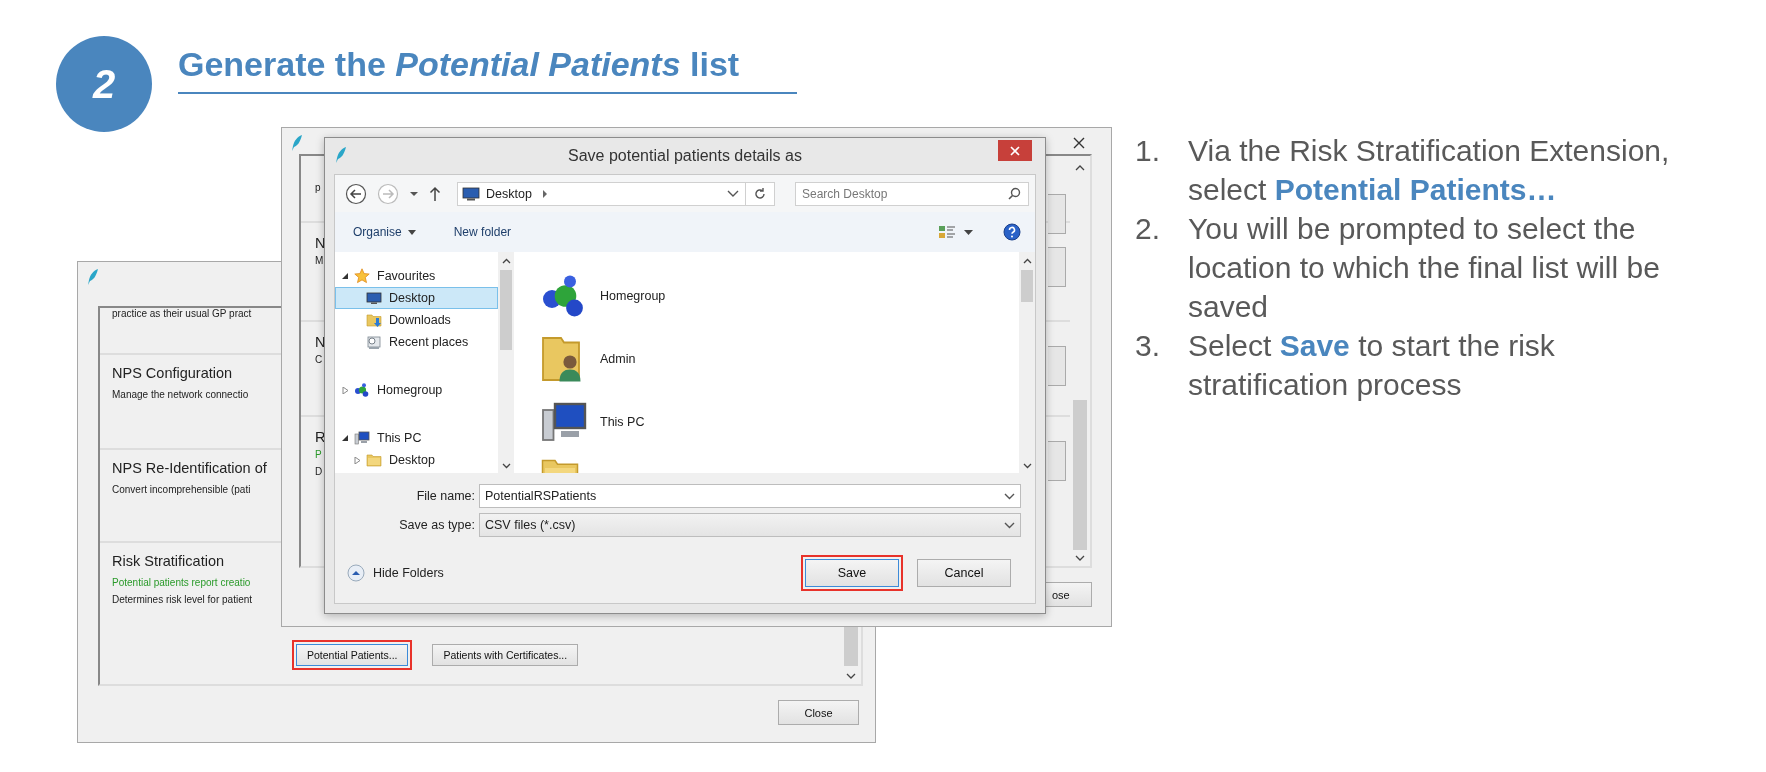 This screenshot has height=772, width=1766. What do you see at coordinates (1148, 229) in the screenshot?
I see `step-number-text: 2.` at bounding box center [1148, 229].